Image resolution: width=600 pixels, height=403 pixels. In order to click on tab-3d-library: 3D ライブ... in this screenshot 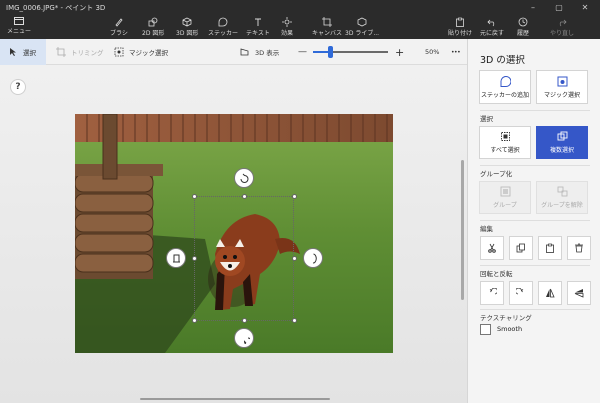, I will do `click(362, 28)`.